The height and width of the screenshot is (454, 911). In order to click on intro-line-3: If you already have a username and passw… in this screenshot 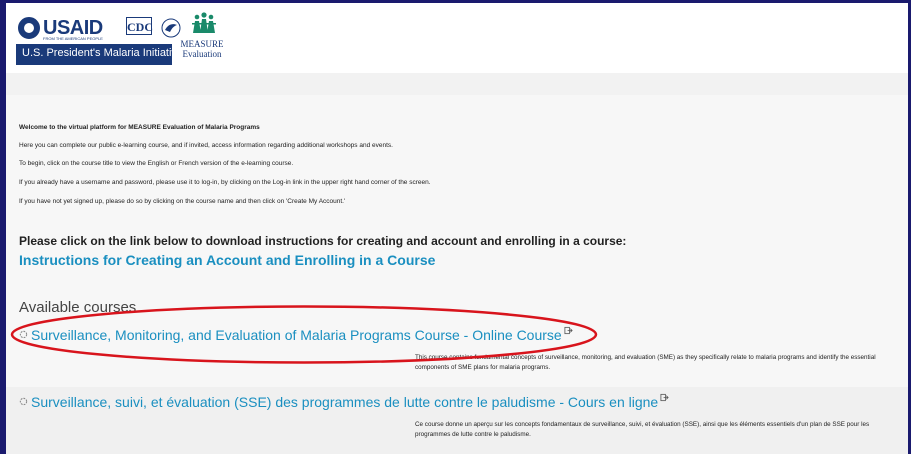, I will do `click(225, 182)`.